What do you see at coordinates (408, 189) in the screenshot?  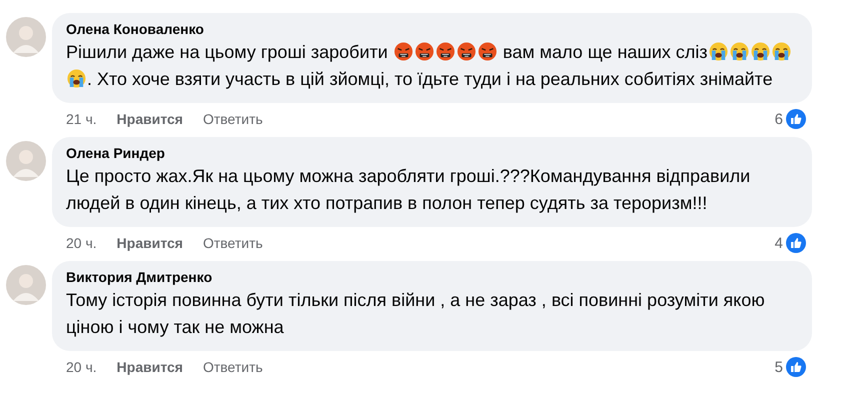 I see `comment-text: Це просто жах.Як на цьому можна заробляти гроші.???Командування відправили людей в один кінець, а тих хто потрапив в полон тепер судять за тероризм!!!` at bounding box center [408, 189].